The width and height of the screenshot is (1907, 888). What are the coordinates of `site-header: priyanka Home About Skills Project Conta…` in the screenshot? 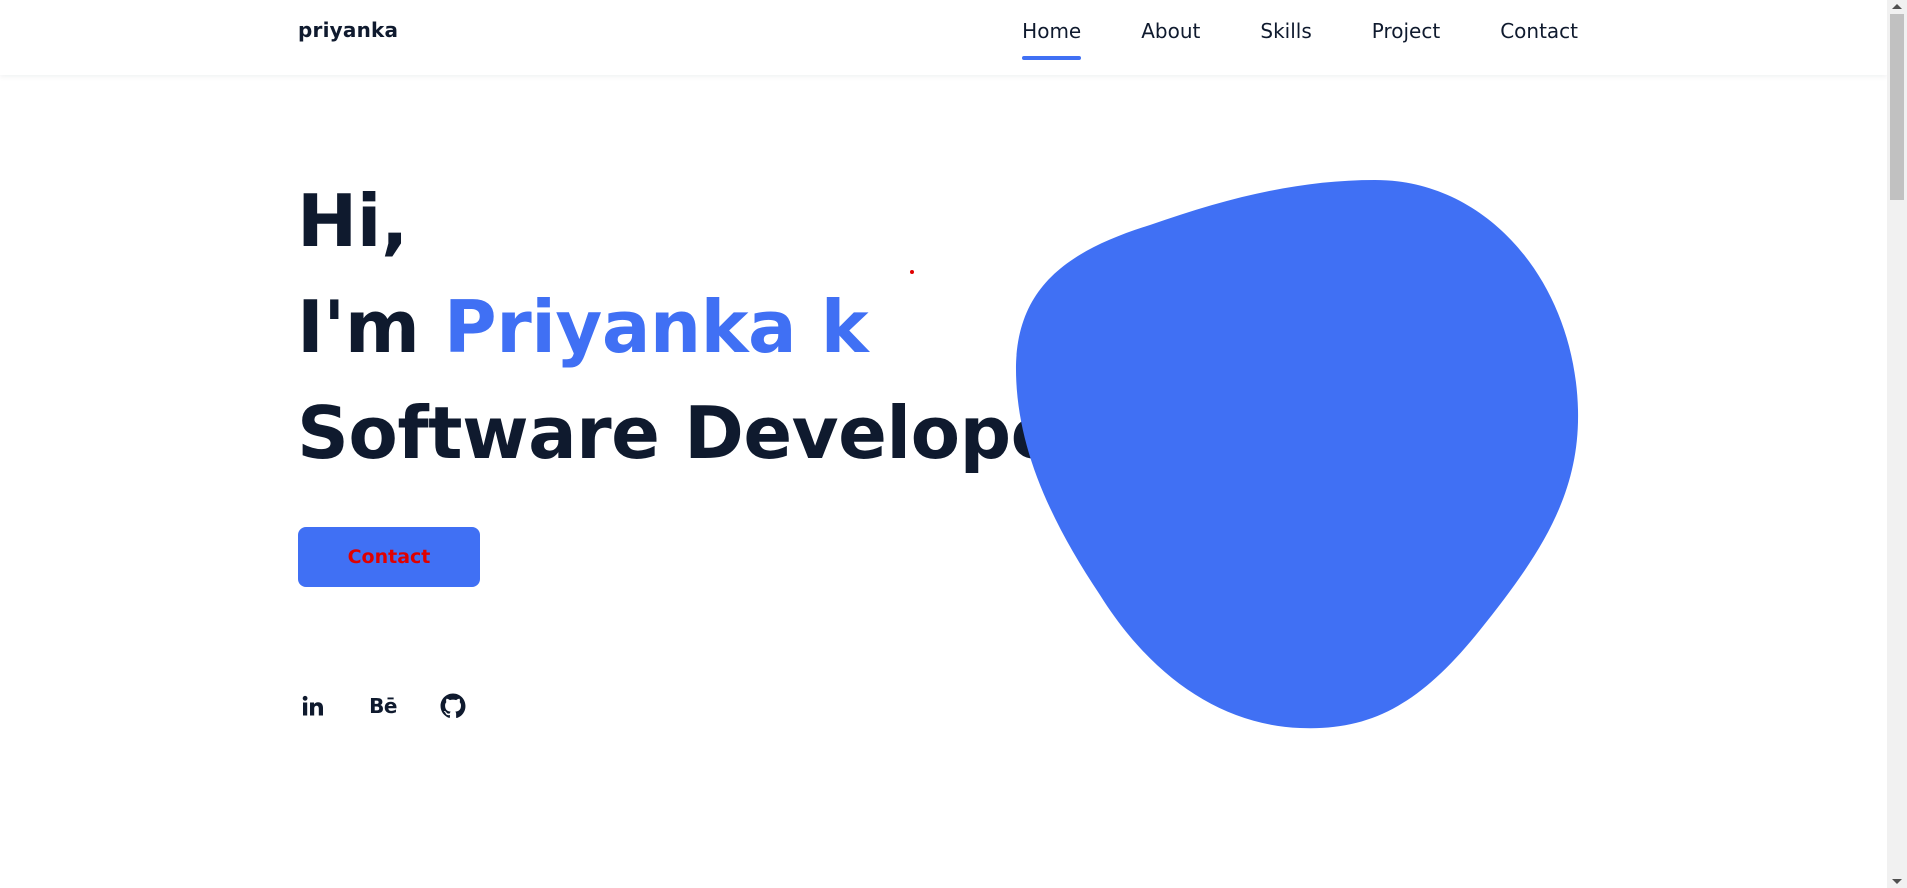 It's located at (943, 37).